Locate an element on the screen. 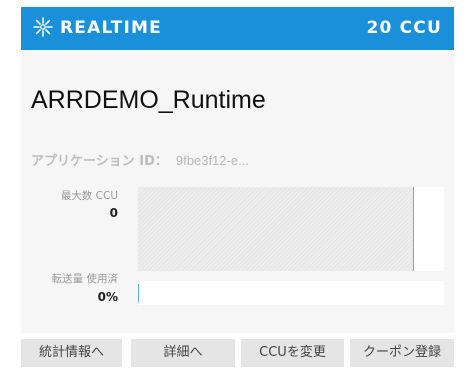 The height and width of the screenshot is (382, 469). max-ccu-chart-marker is located at coordinates (413, 229).